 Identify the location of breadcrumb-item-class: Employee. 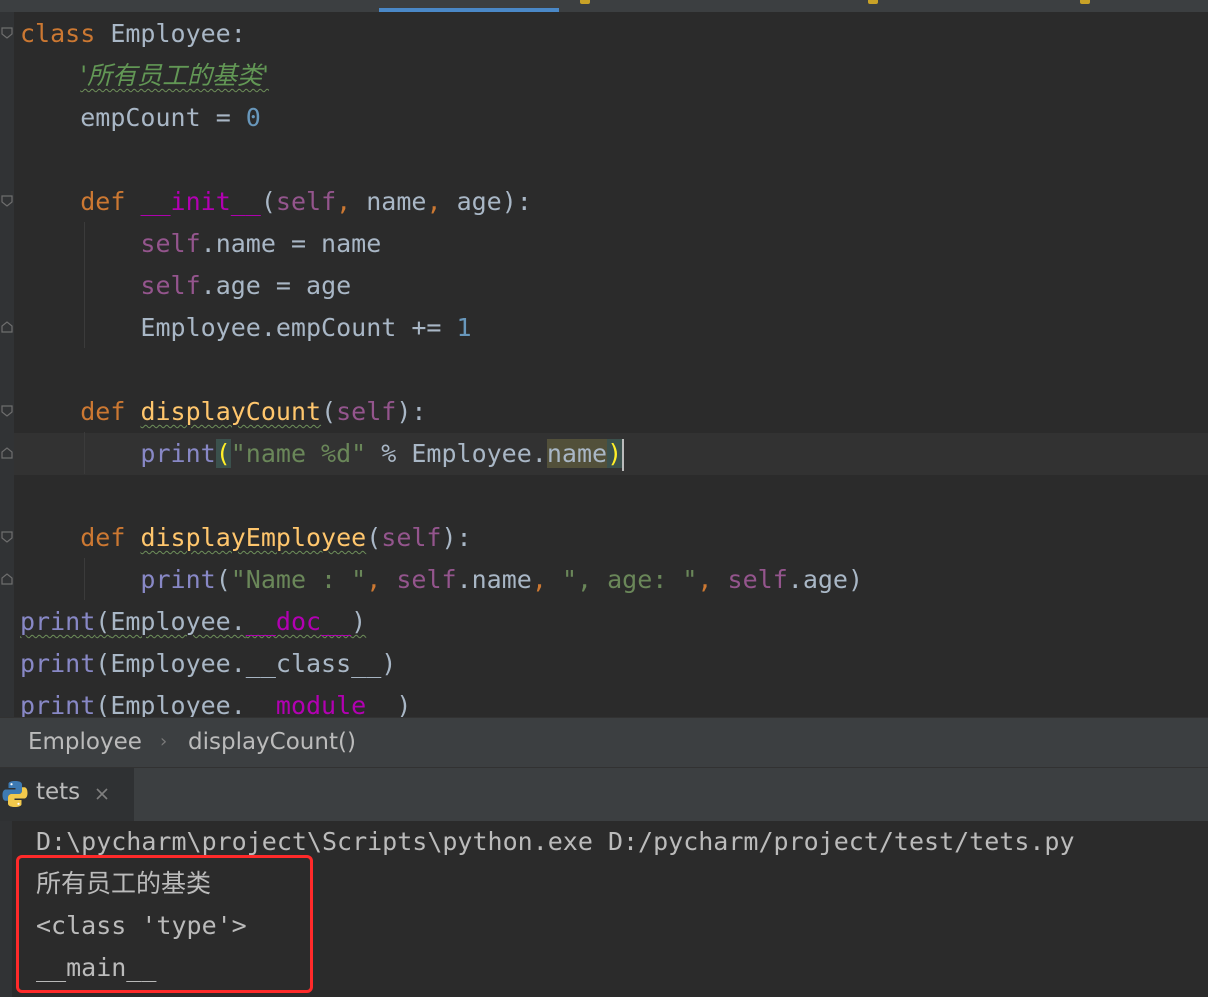
(85, 742).